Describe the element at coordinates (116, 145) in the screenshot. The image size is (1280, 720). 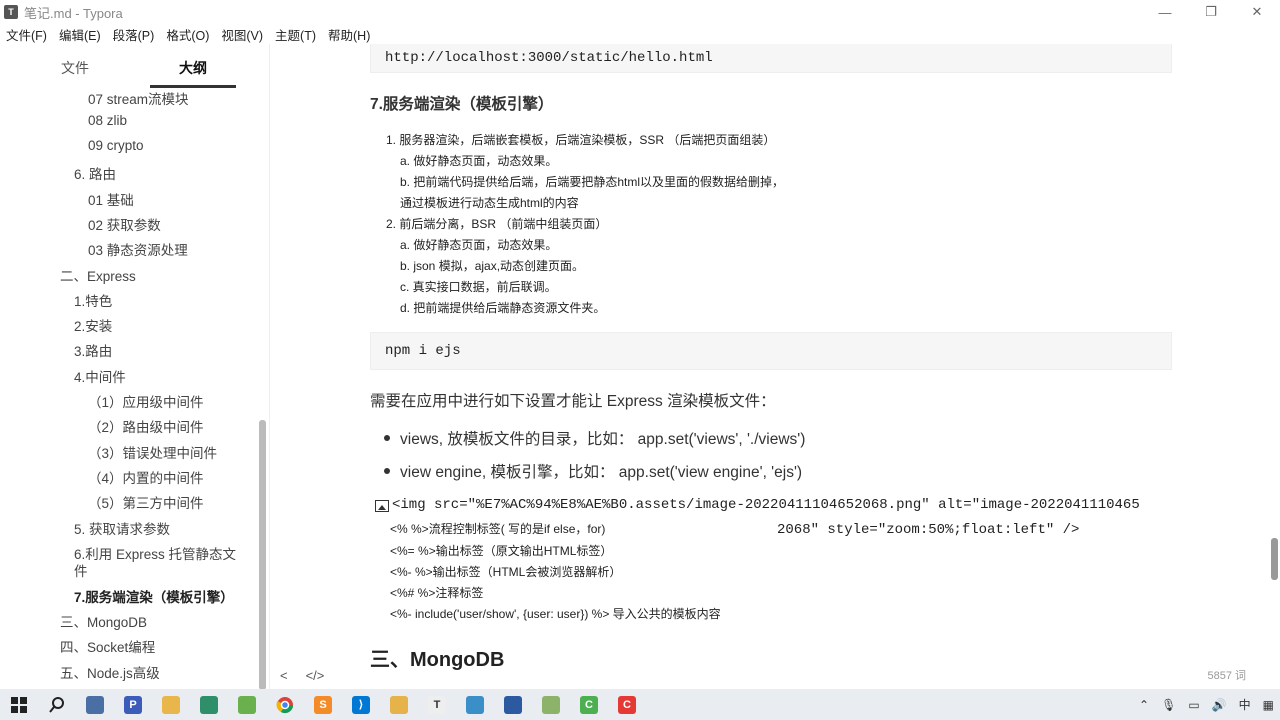
I see `outline-item: 09 crypto` at that location.